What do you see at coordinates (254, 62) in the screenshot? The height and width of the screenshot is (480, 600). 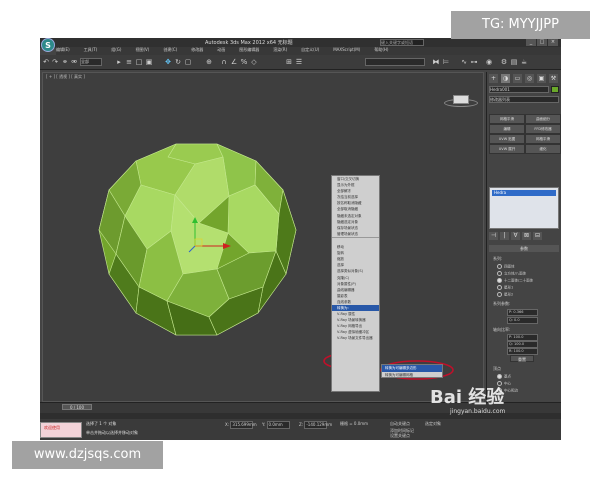 I see `spinner-snap-icon: ◇` at bounding box center [254, 62].